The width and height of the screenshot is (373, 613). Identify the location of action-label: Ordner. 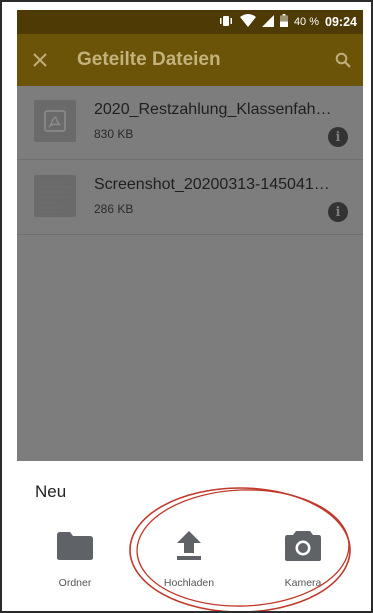
(75, 583).